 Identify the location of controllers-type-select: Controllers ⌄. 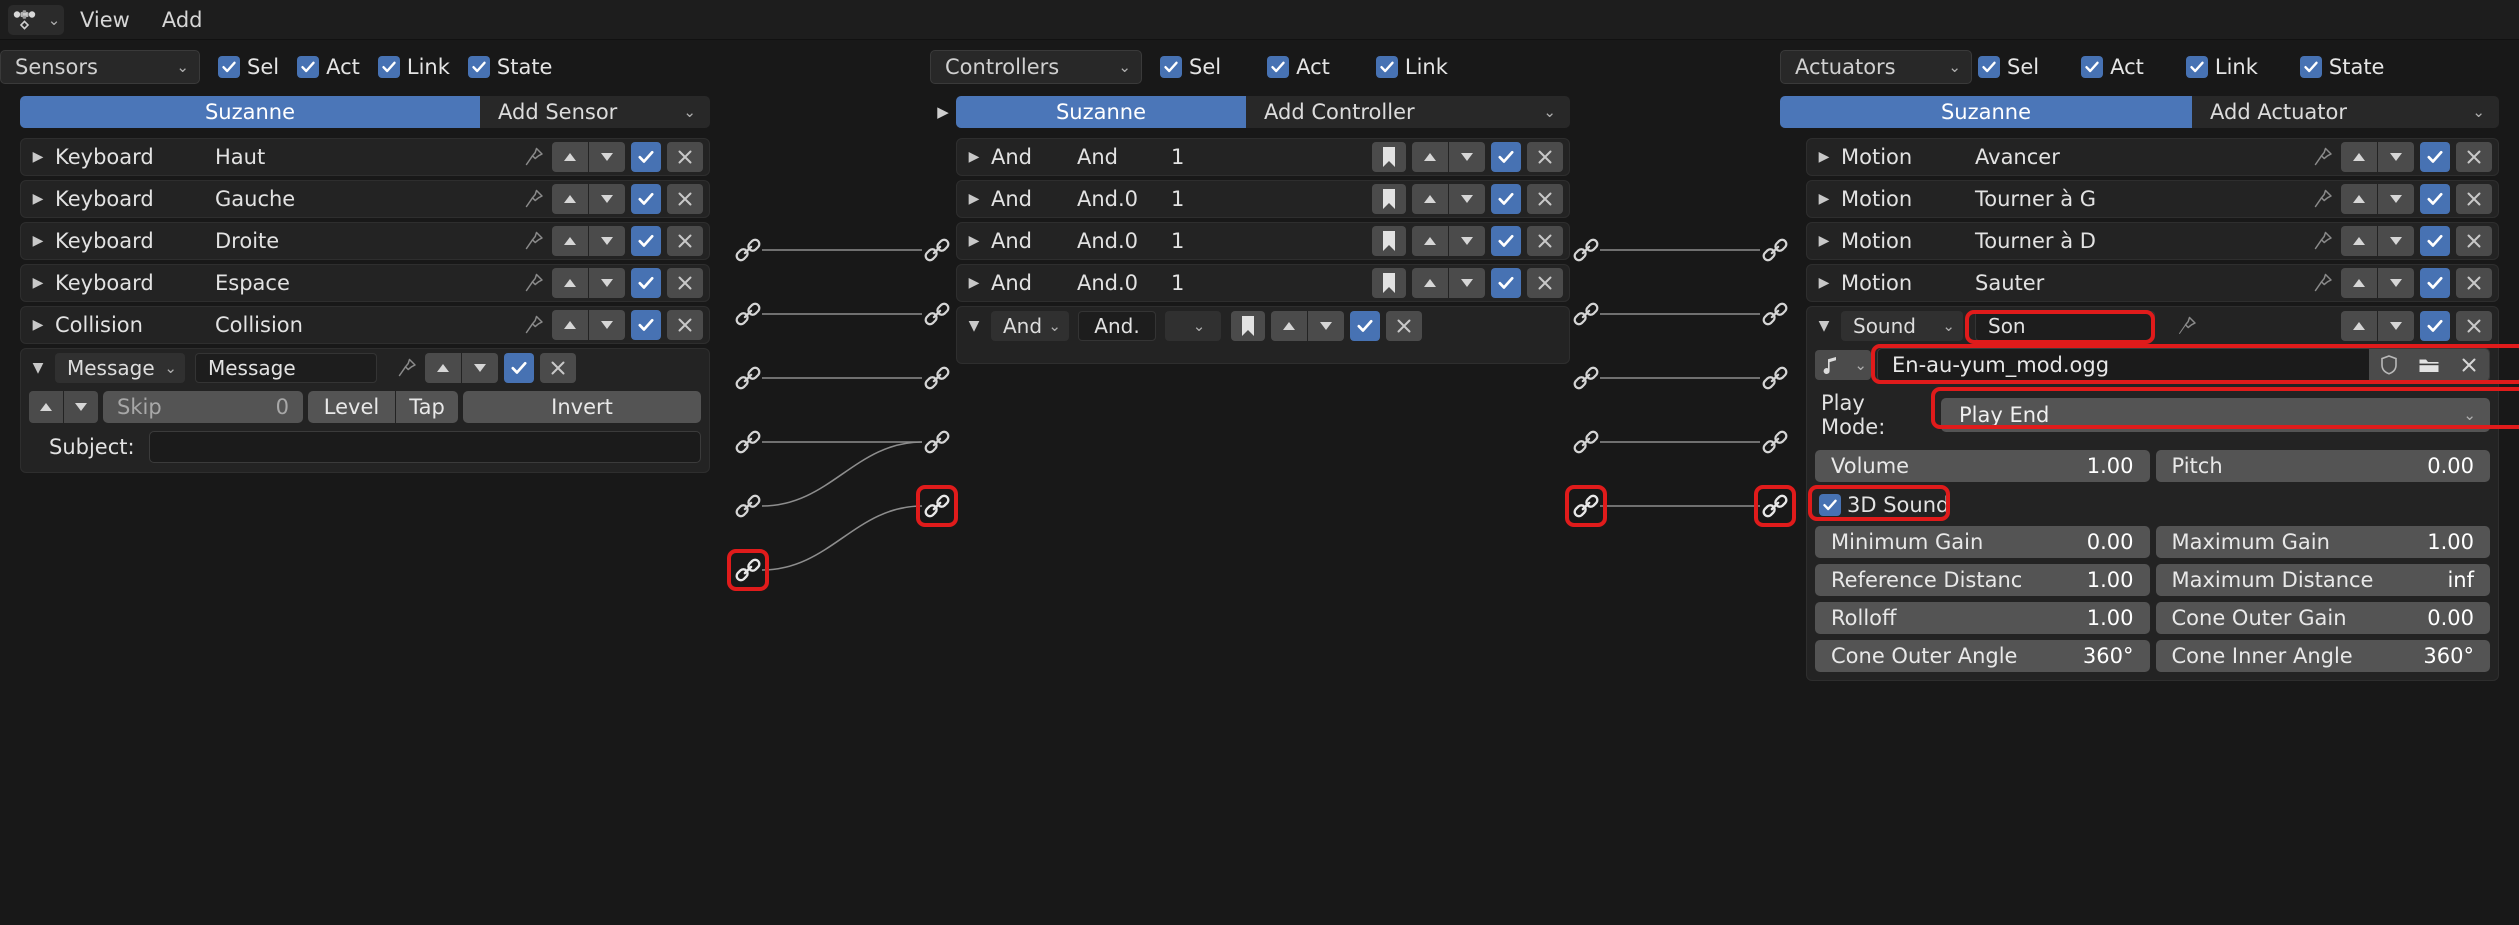
(1036, 67).